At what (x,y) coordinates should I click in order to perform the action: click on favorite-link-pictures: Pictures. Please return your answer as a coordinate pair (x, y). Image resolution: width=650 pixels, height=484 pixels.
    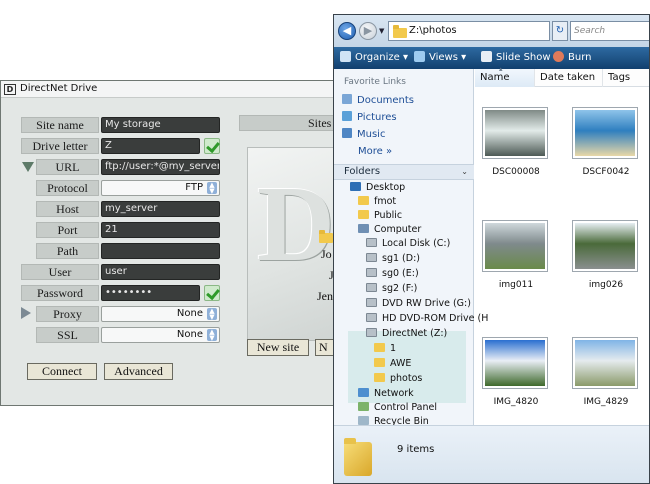
    Looking at the image, I should click on (369, 118).